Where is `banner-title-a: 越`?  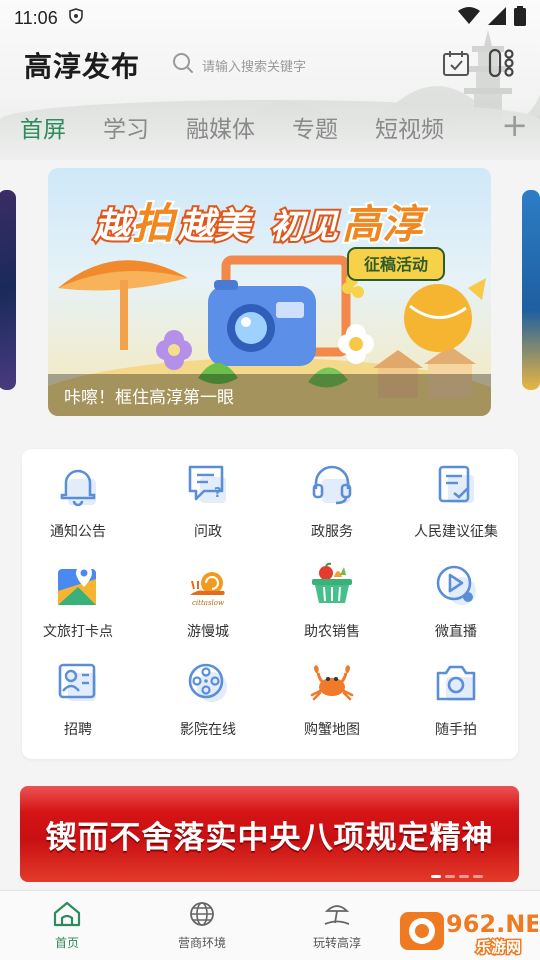
banner-title-a: 越 is located at coordinates (114, 225).